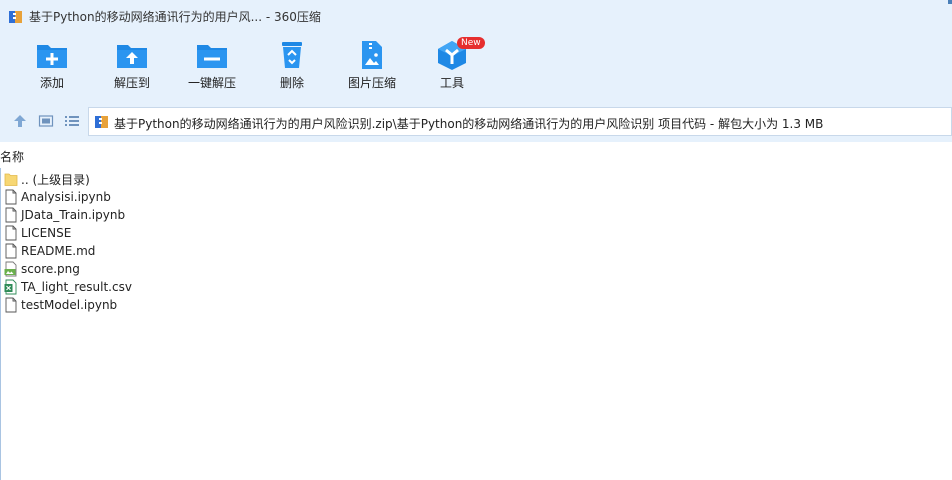 Image resolution: width=952 pixels, height=480 pixels. Describe the element at coordinates (175, 17) in the screenshot. I see `window-title: 基于Python的移动网络通讯行为的用户风... - 360压缩` at that location.